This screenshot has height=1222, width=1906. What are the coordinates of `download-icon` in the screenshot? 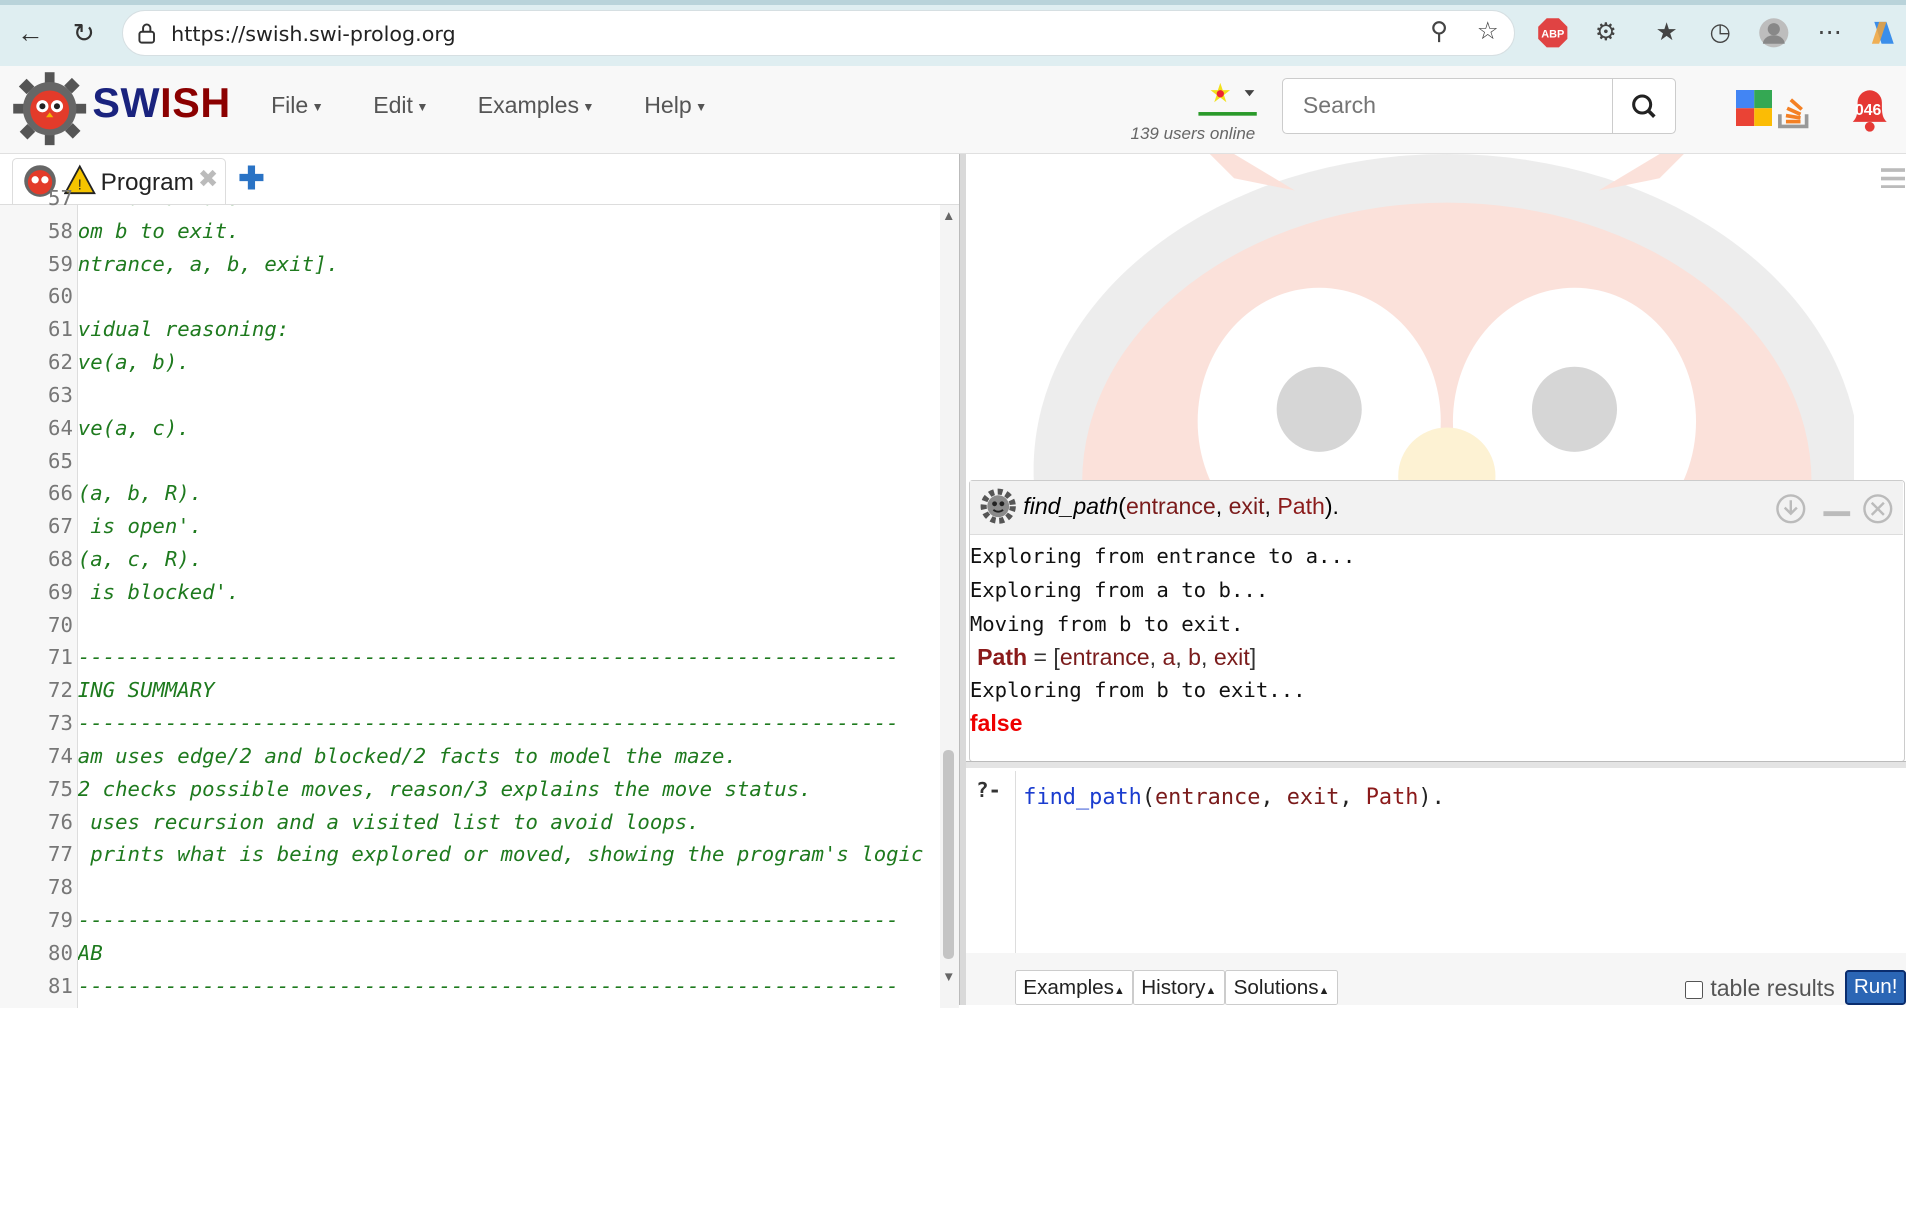 It's located at (1791, 509).